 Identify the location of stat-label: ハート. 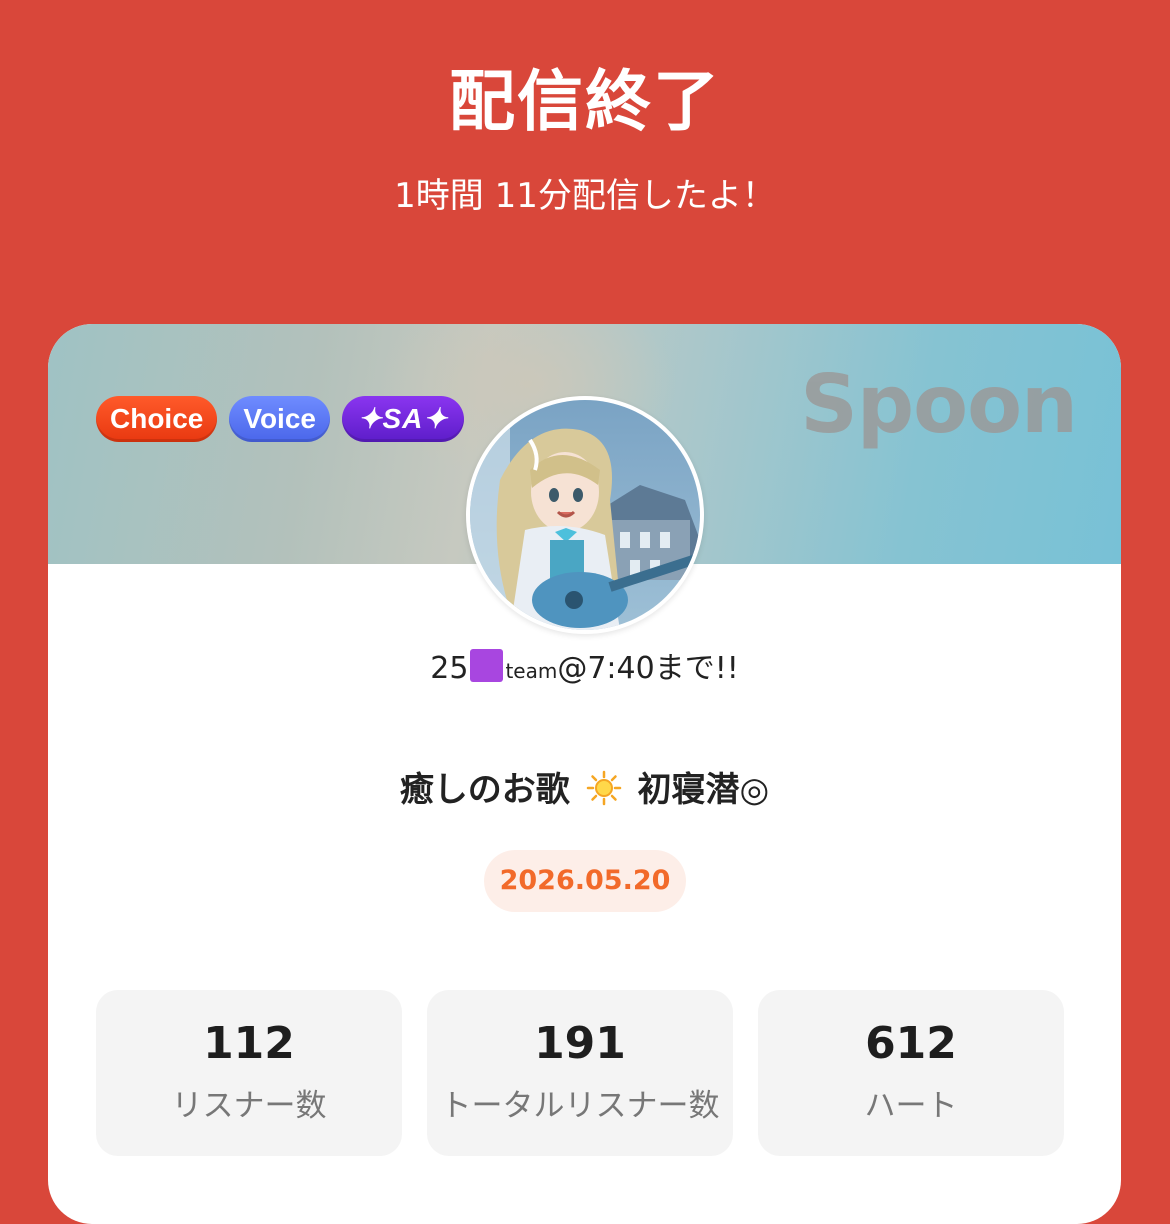
(911, 1106).